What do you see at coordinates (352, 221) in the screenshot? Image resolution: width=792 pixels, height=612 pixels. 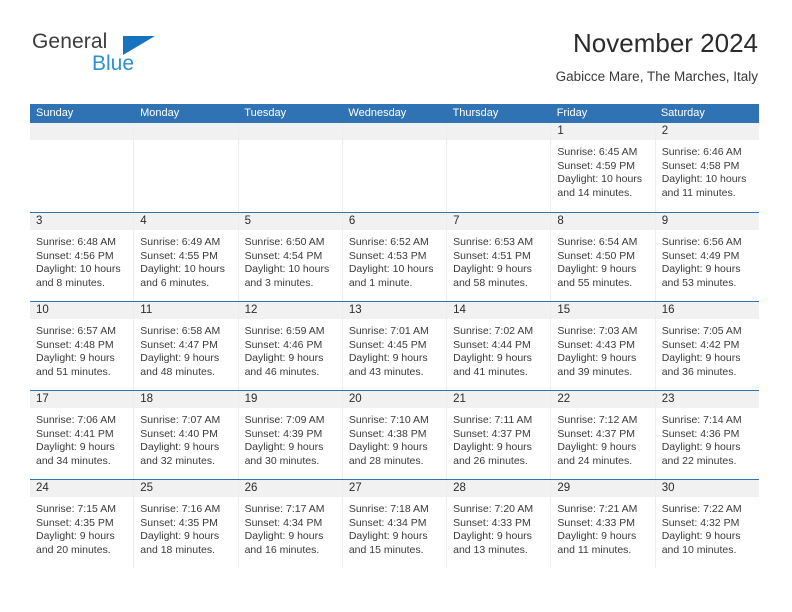 I see `day-number: 6` at bounding box center [352, 221].